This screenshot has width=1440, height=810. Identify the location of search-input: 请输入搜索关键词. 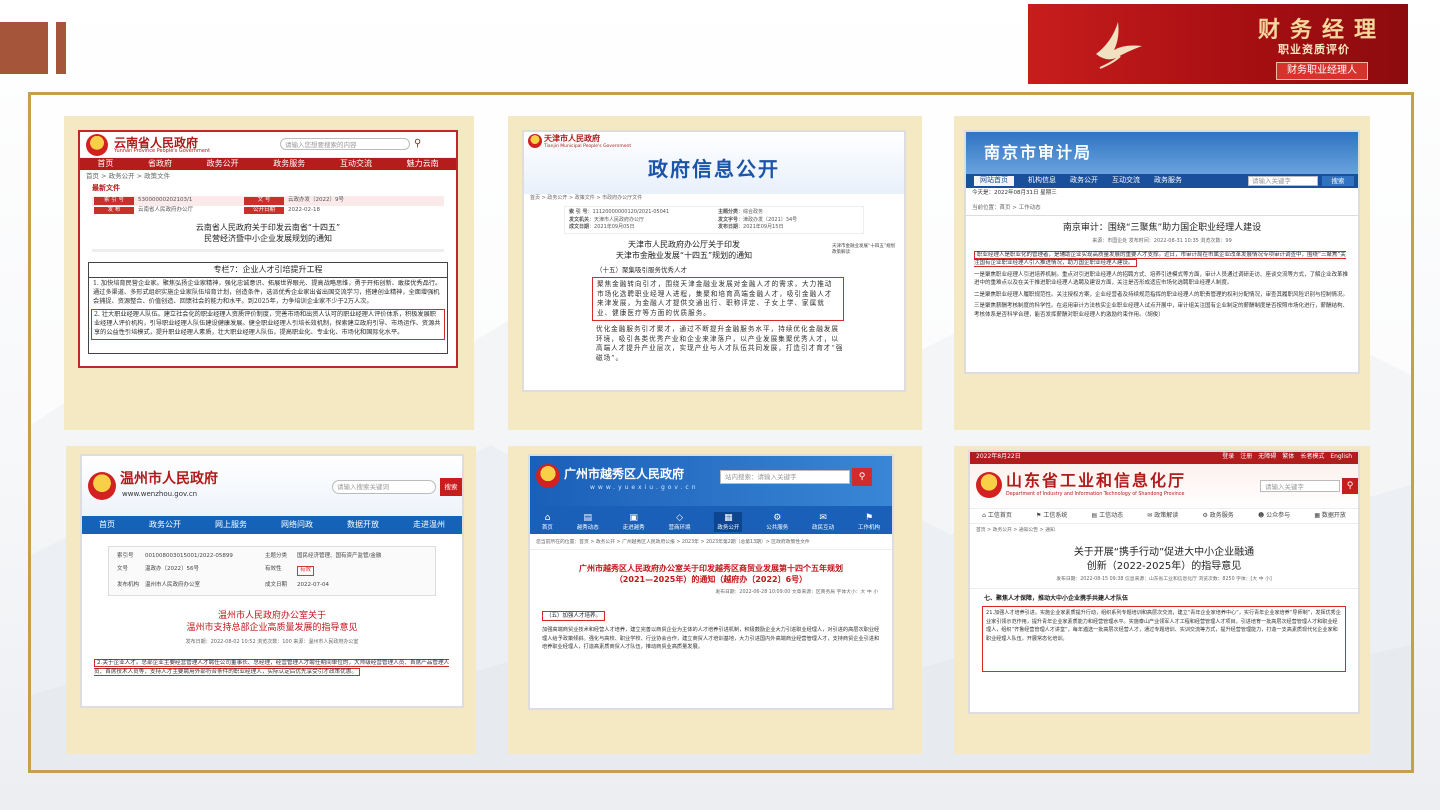
(384, 487).